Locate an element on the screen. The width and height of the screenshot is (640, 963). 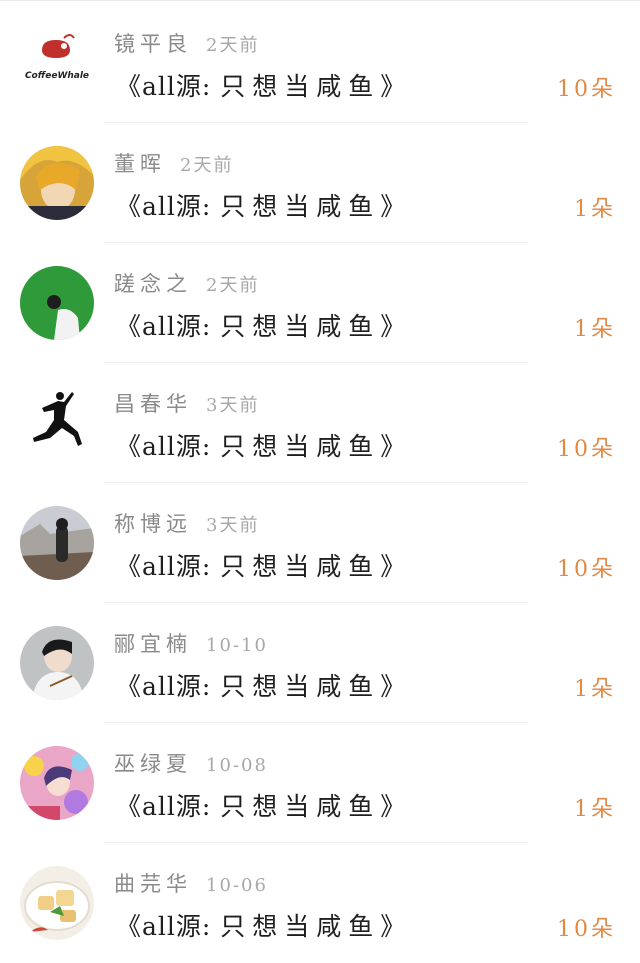
user-name: 曲芫华 is located at coordinates (153, 884).